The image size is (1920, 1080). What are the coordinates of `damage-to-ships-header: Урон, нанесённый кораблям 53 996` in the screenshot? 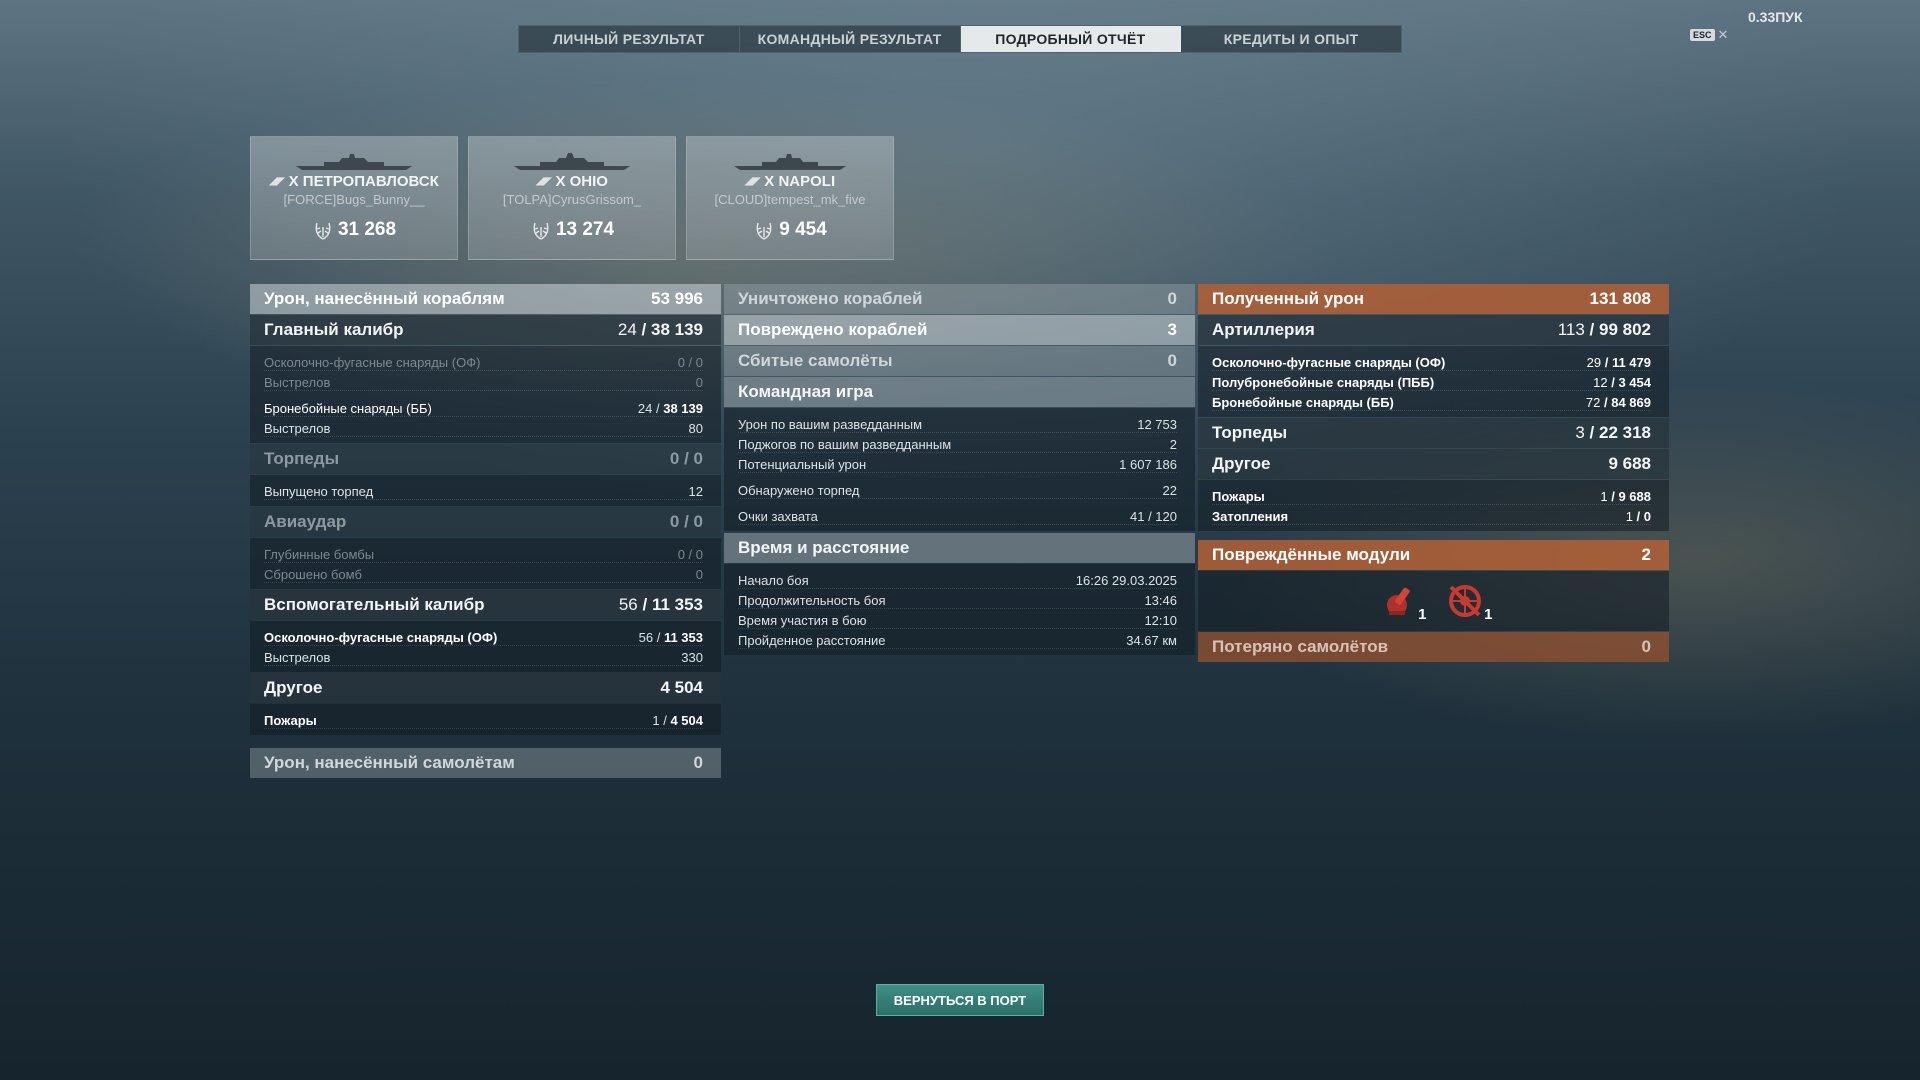 It's located at (485, 299).